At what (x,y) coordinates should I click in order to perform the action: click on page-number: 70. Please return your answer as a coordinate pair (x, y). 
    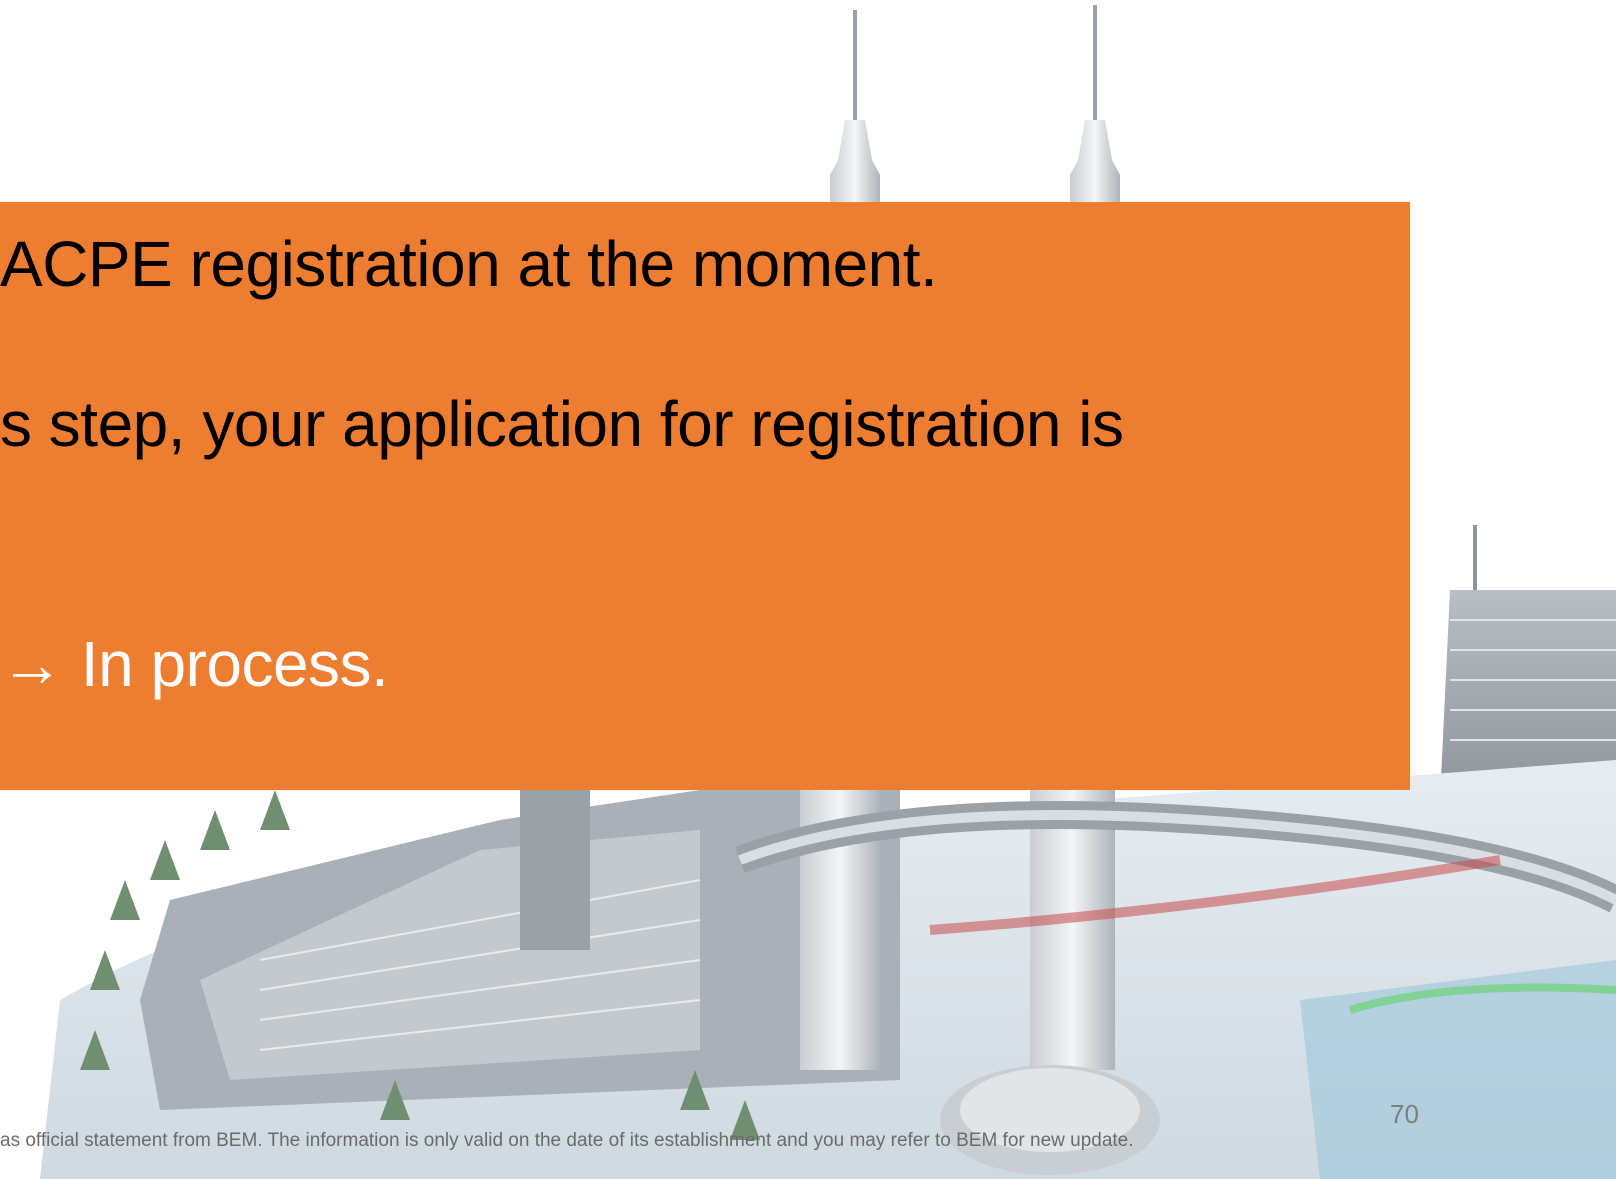
    Looking at the image, I should click on (1404, 1114).